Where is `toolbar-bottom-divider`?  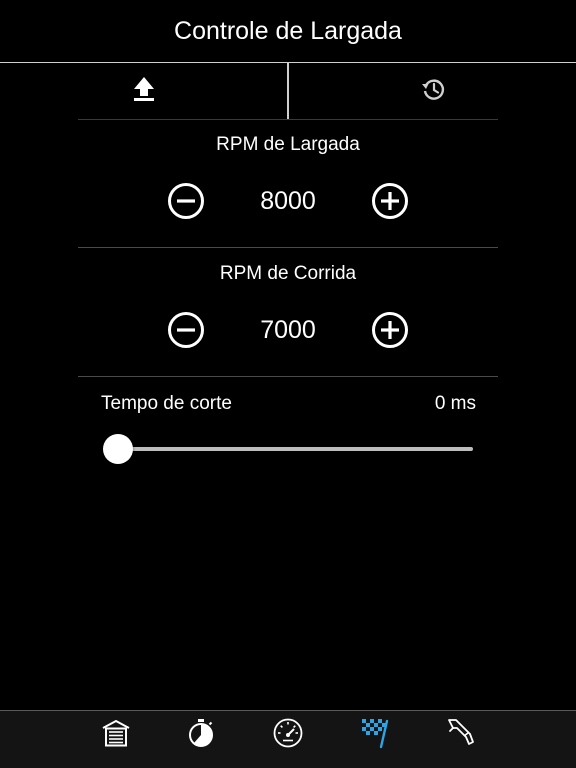 toolbar-bottom-divider is located at coordinates (288, 119).